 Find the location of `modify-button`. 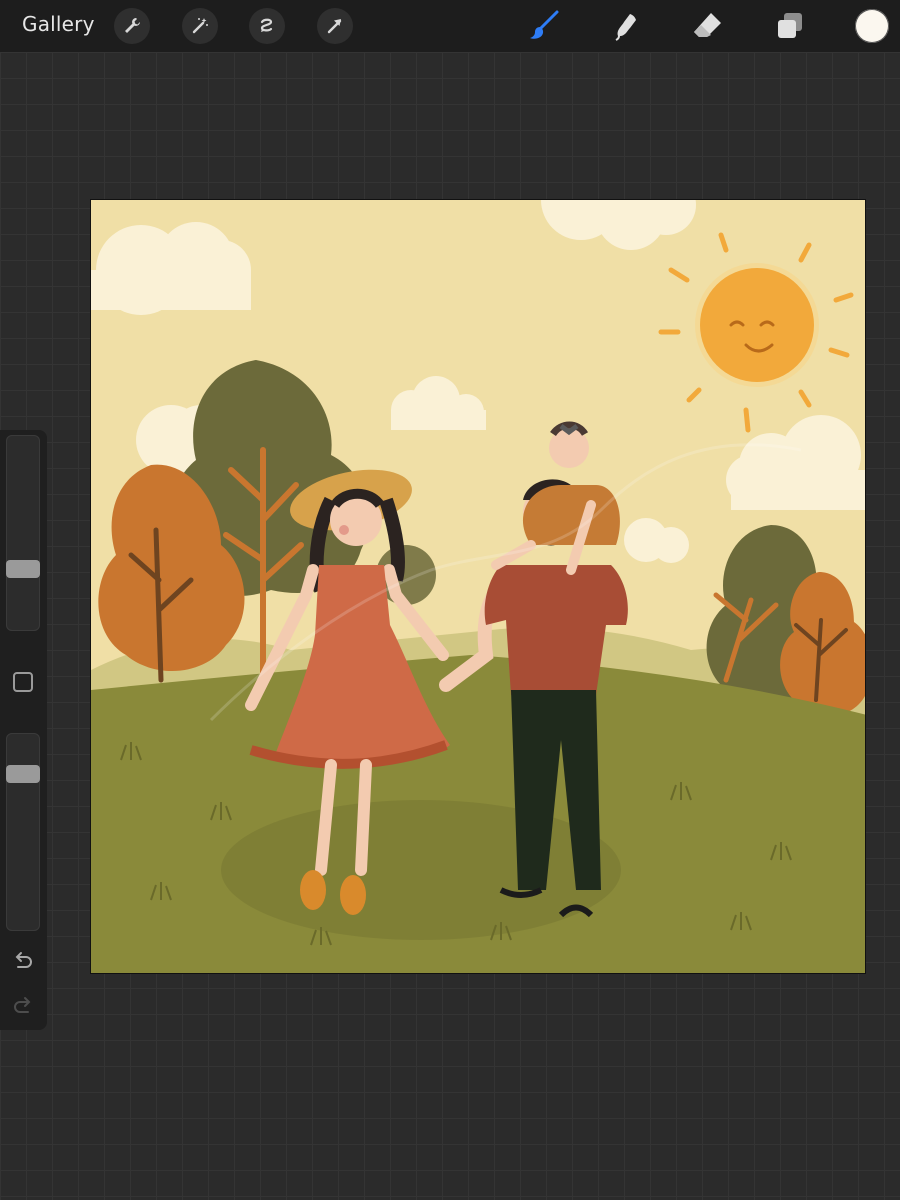

modify-button is located at coordinates (23, 682).